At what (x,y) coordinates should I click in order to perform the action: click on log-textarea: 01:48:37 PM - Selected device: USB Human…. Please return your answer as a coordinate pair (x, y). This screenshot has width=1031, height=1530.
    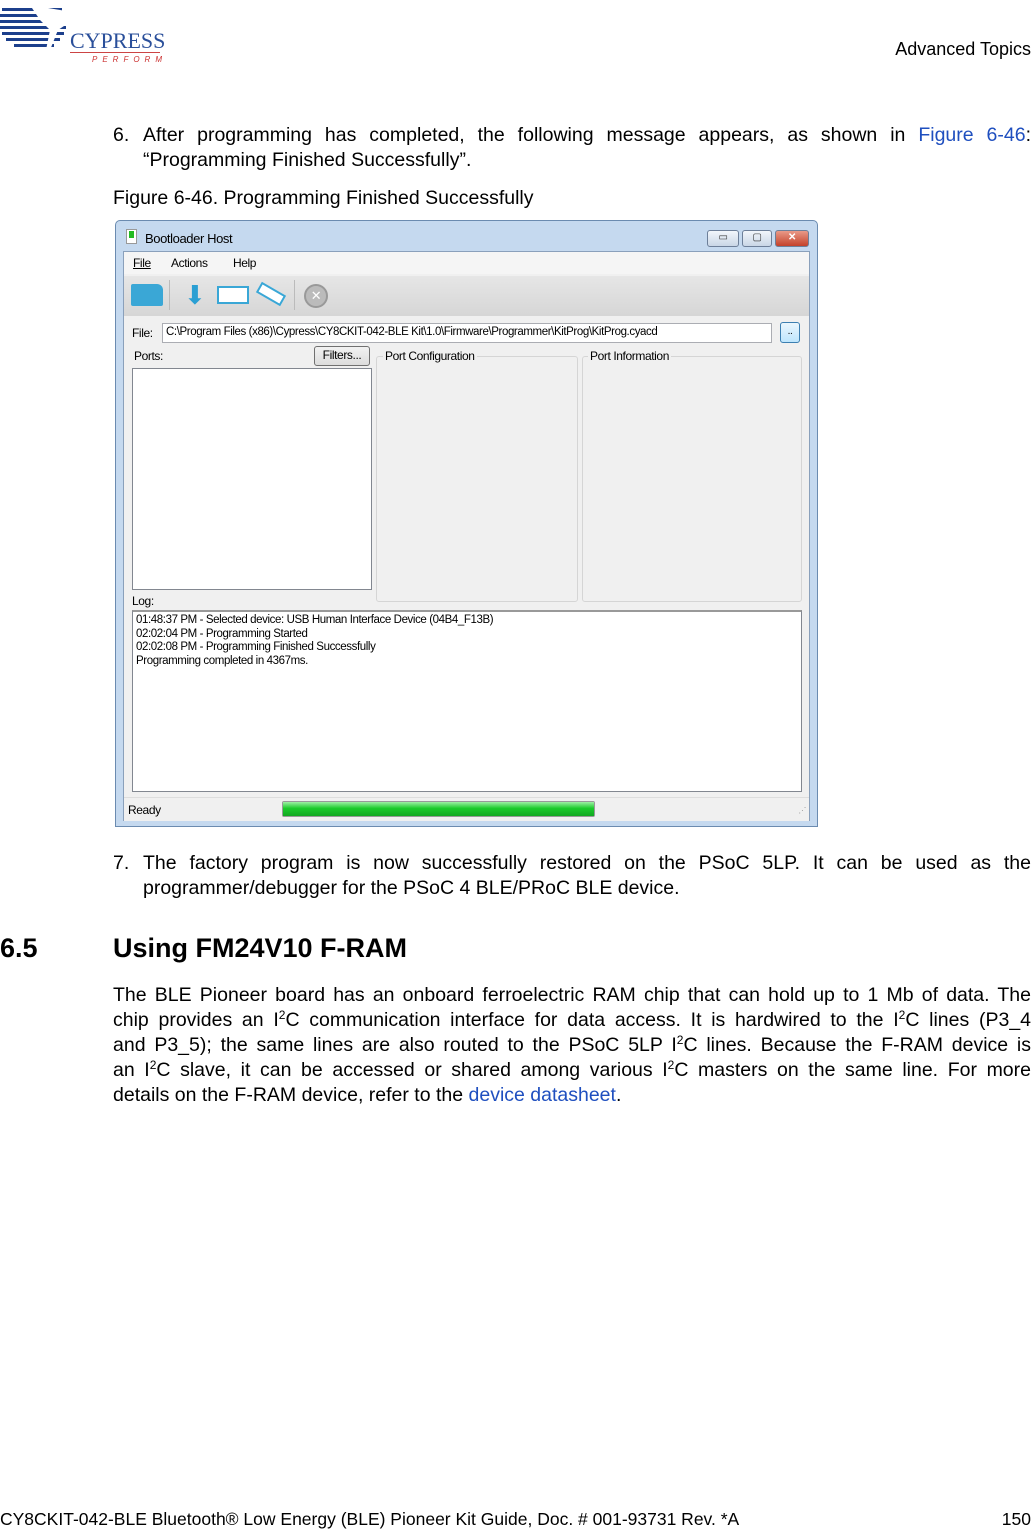
    Looking at the image, I should click on (467, 701).